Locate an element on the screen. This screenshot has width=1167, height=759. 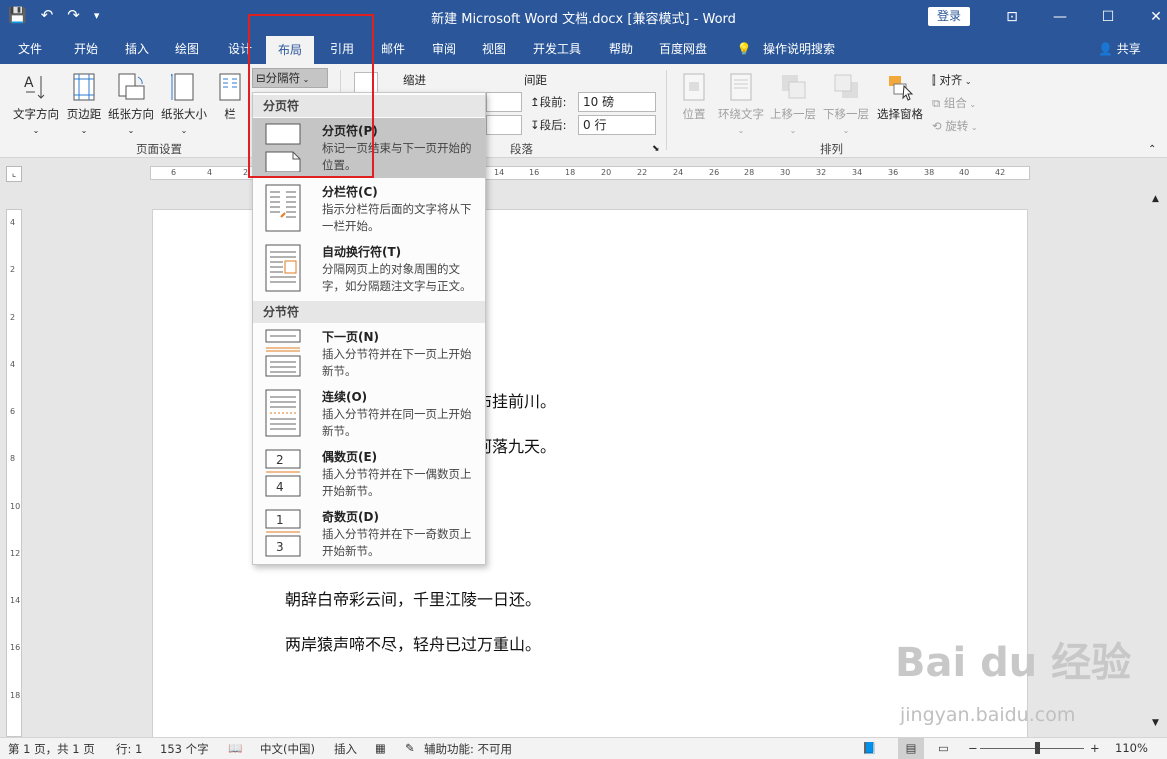
menu-item-odd-page: 13 奇数页(D) 插入分节符并在下一奇数页上开始新节。 is located at coordinates (369, 534).